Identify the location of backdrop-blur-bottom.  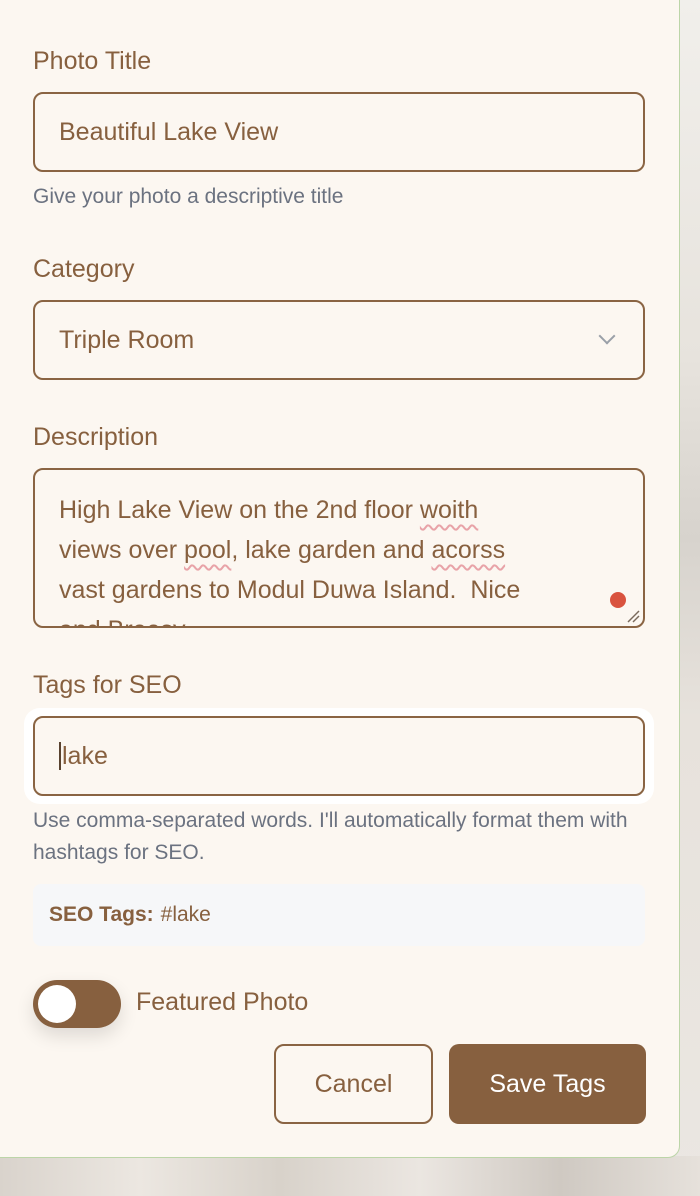
(350, 1176).